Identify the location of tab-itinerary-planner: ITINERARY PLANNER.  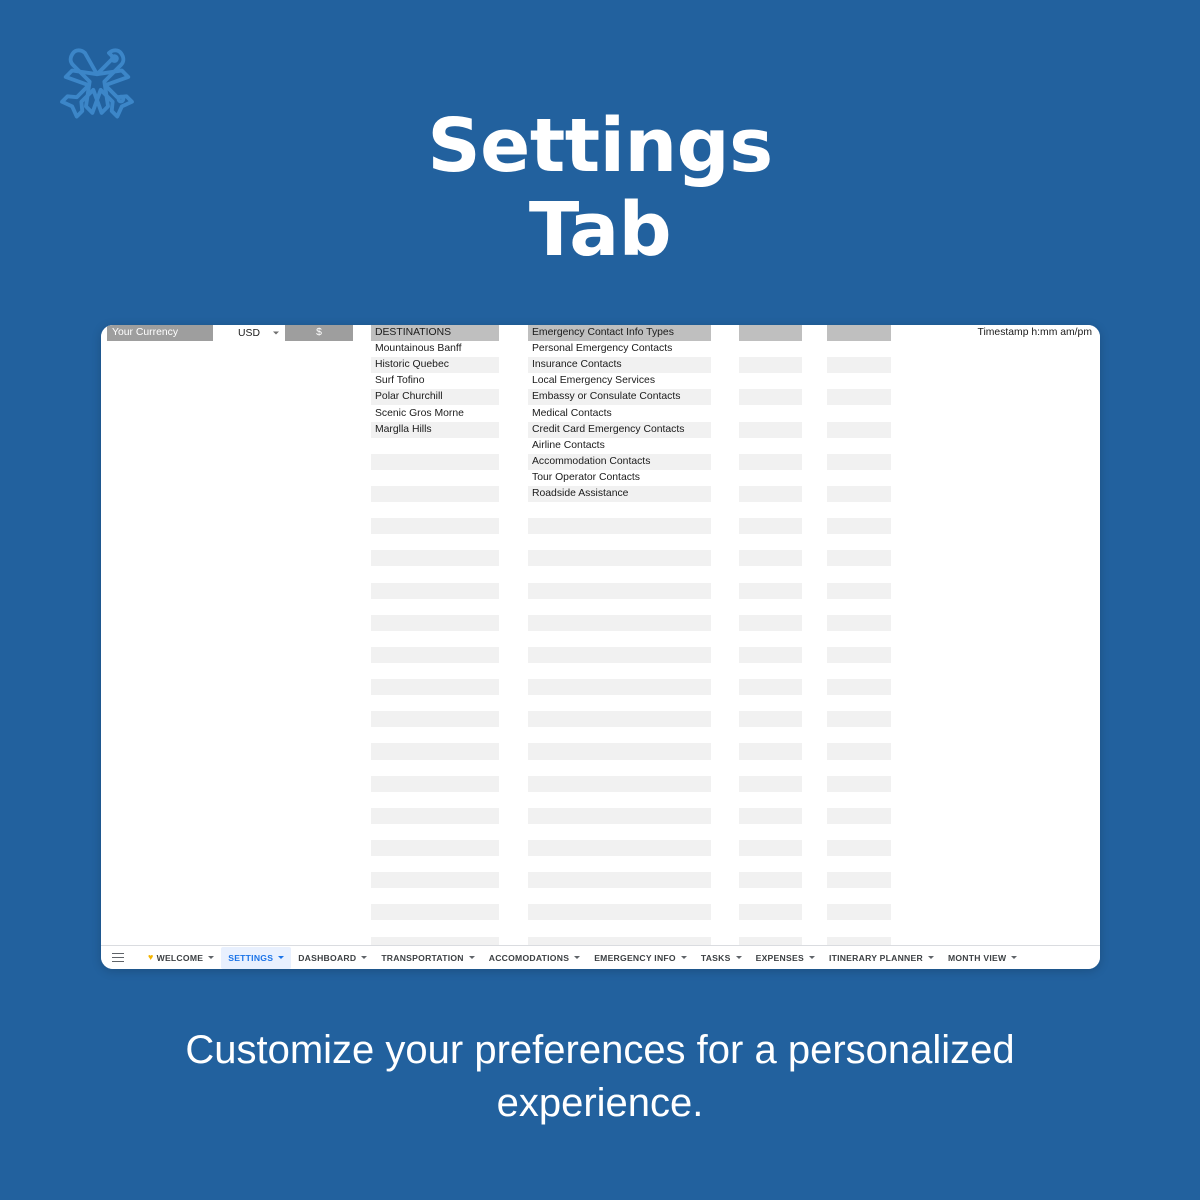
(881, 958).